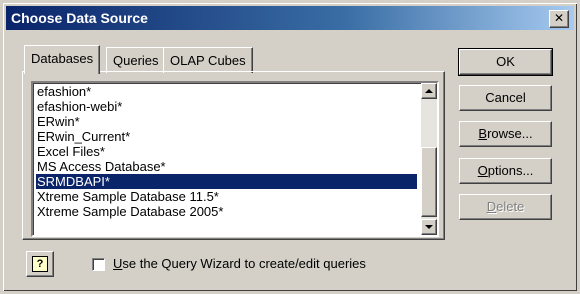 The height and width of the screenshot is (294, 580). I want to click on help-button: ?, so click(40, 264).